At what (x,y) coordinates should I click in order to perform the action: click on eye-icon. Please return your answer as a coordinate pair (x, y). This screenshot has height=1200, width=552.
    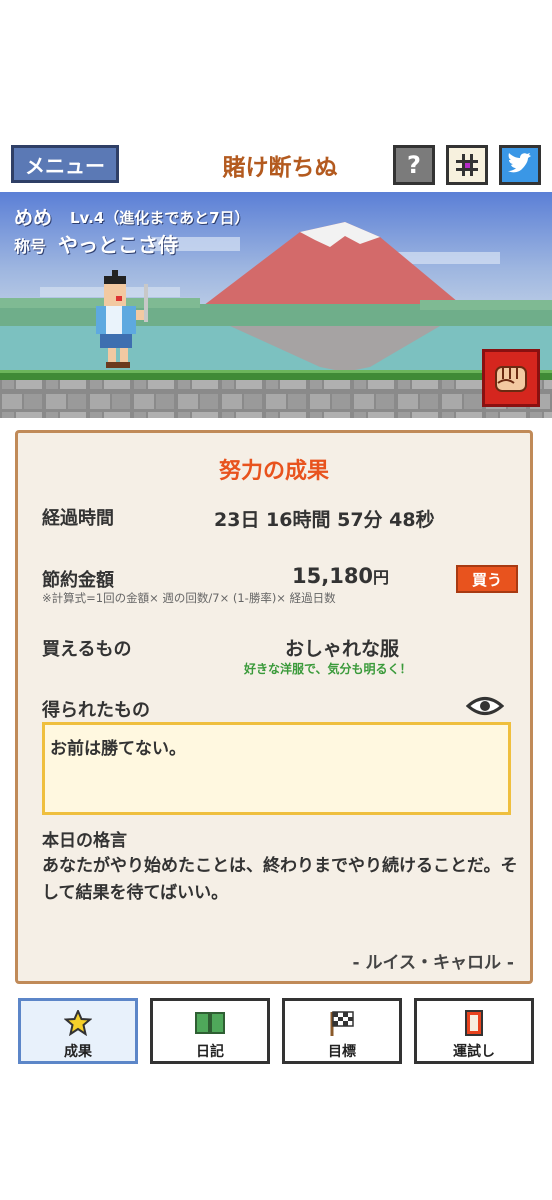
    Looking at the image, I should click on (485, 706).